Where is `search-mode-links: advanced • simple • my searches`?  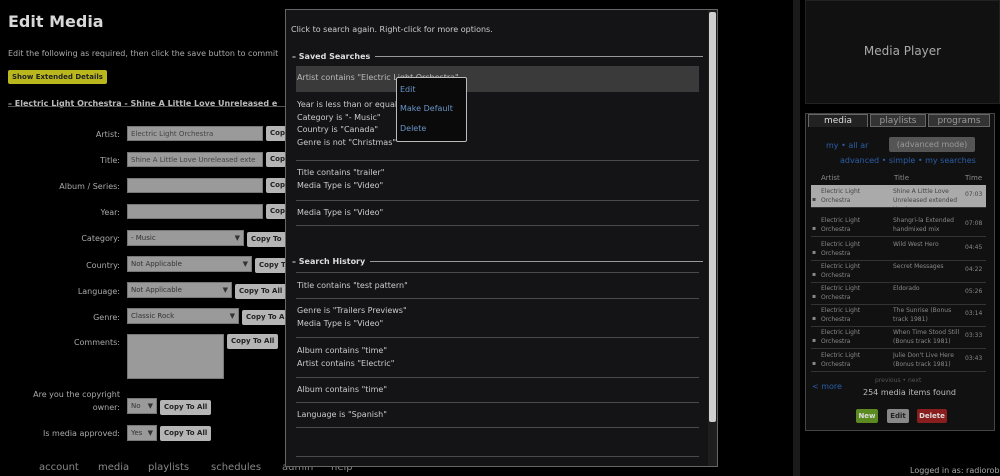
search-mode-links: advanced • simple • my searches is located at coordinates (908, 160).